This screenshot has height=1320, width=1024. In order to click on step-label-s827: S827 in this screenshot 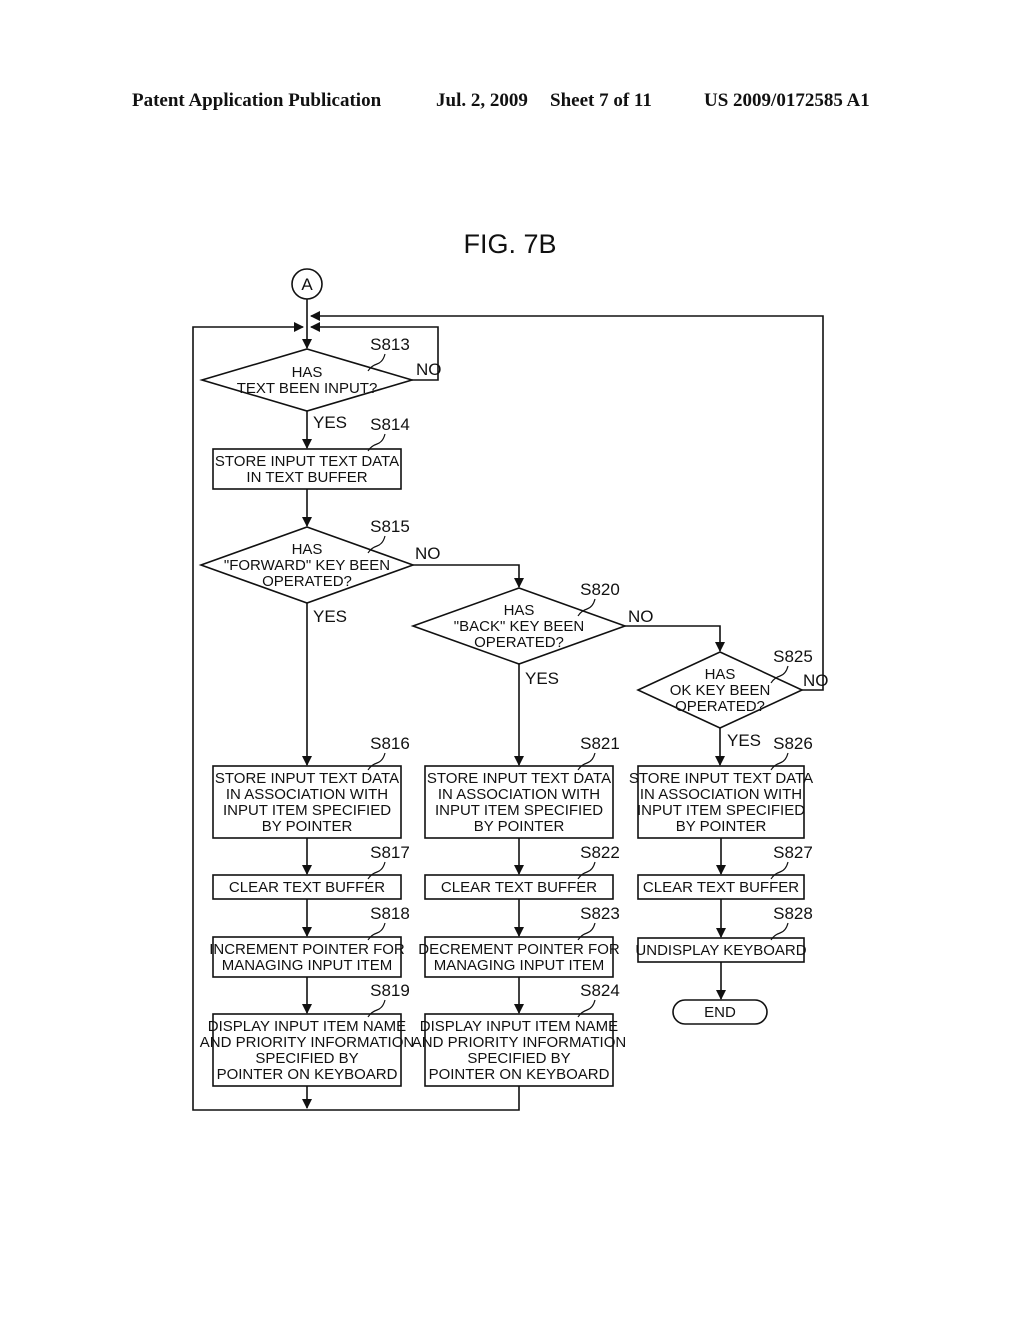, I will do `click(791, 861)`.